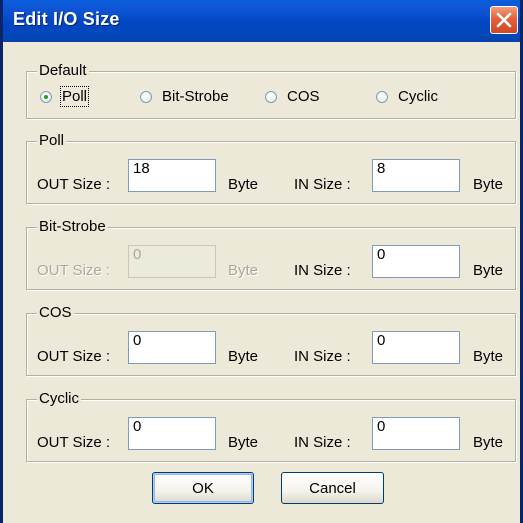  What do you see at coordinates (243, 442) in the screenshot?
I see `cyclic-out-unit: Byte` at bounding box center [243, 442].